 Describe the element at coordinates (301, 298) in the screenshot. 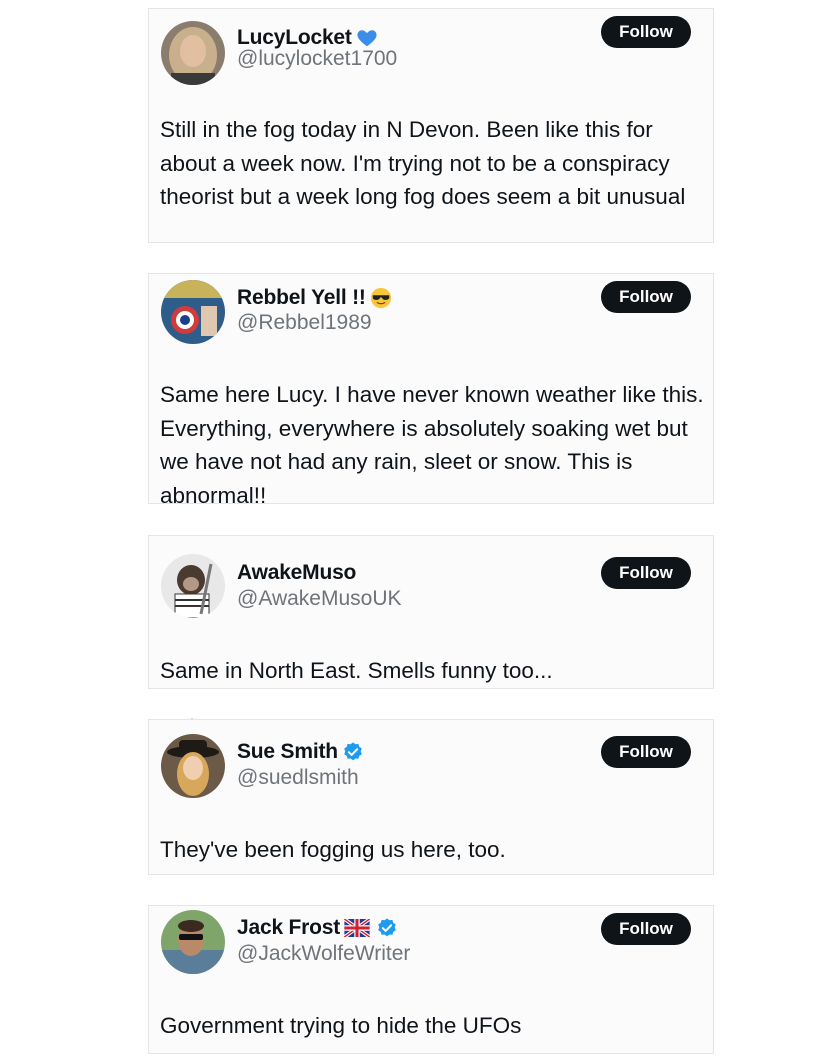

I see `display-name: Rebbel Yell !!` at that location.